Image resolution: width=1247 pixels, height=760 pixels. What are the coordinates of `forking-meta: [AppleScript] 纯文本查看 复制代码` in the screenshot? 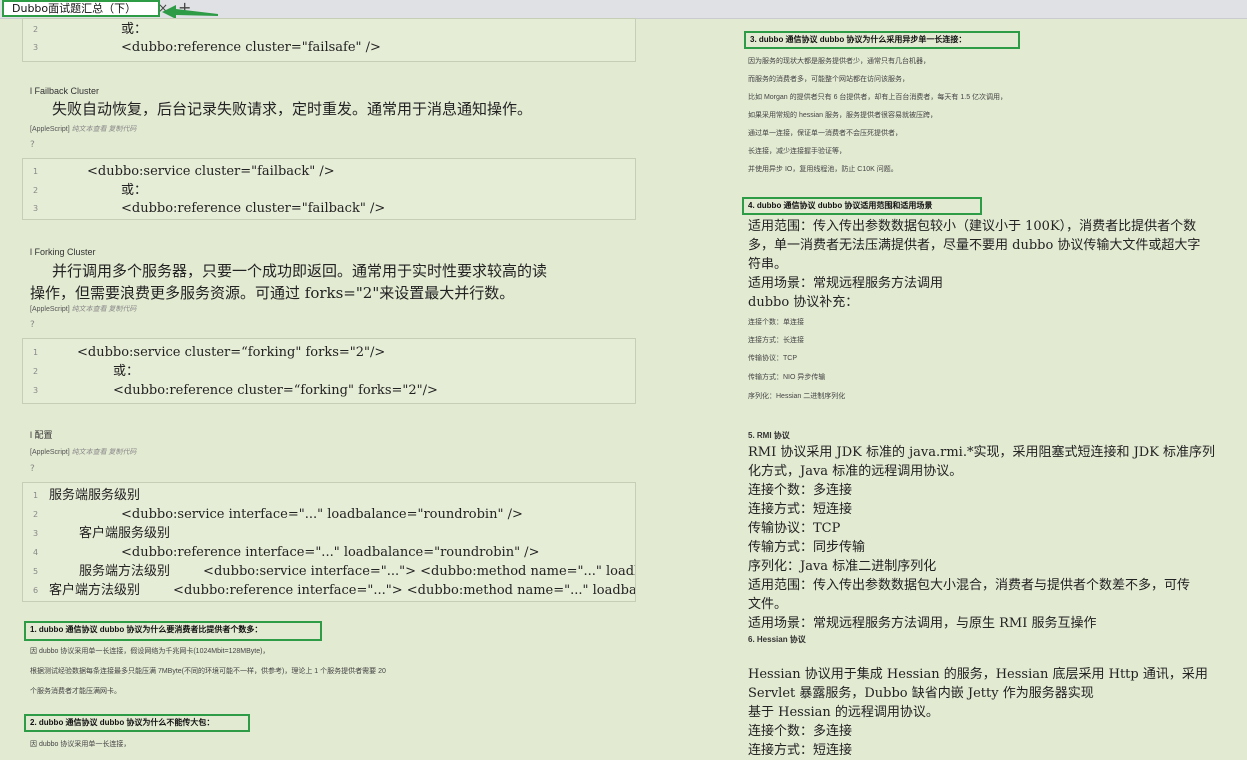 It's located at (83, 309).